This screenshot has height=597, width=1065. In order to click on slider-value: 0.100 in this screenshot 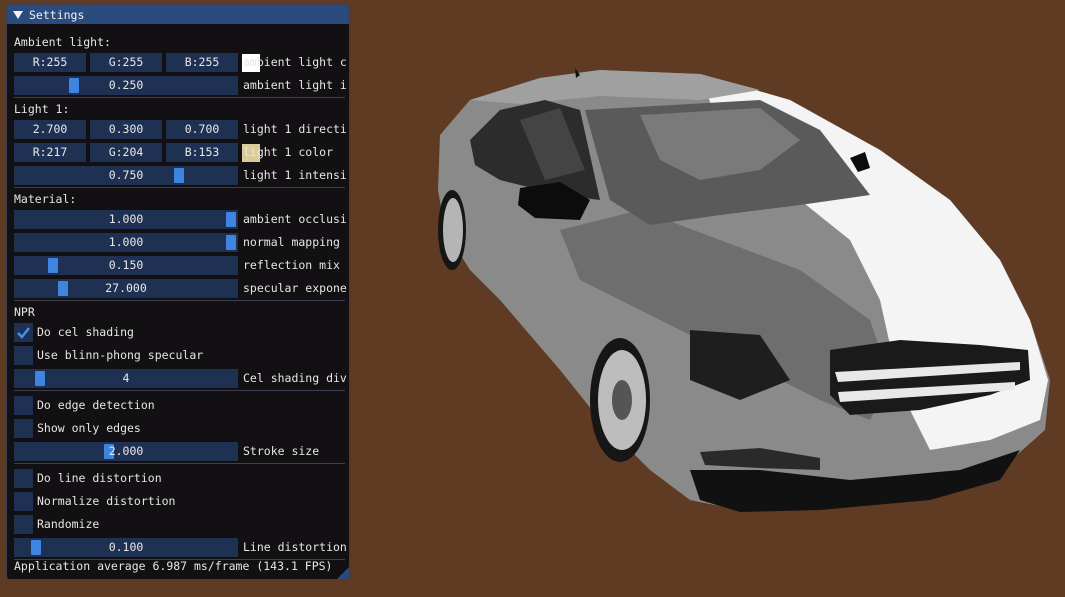, I will do `click(126, 547)`.